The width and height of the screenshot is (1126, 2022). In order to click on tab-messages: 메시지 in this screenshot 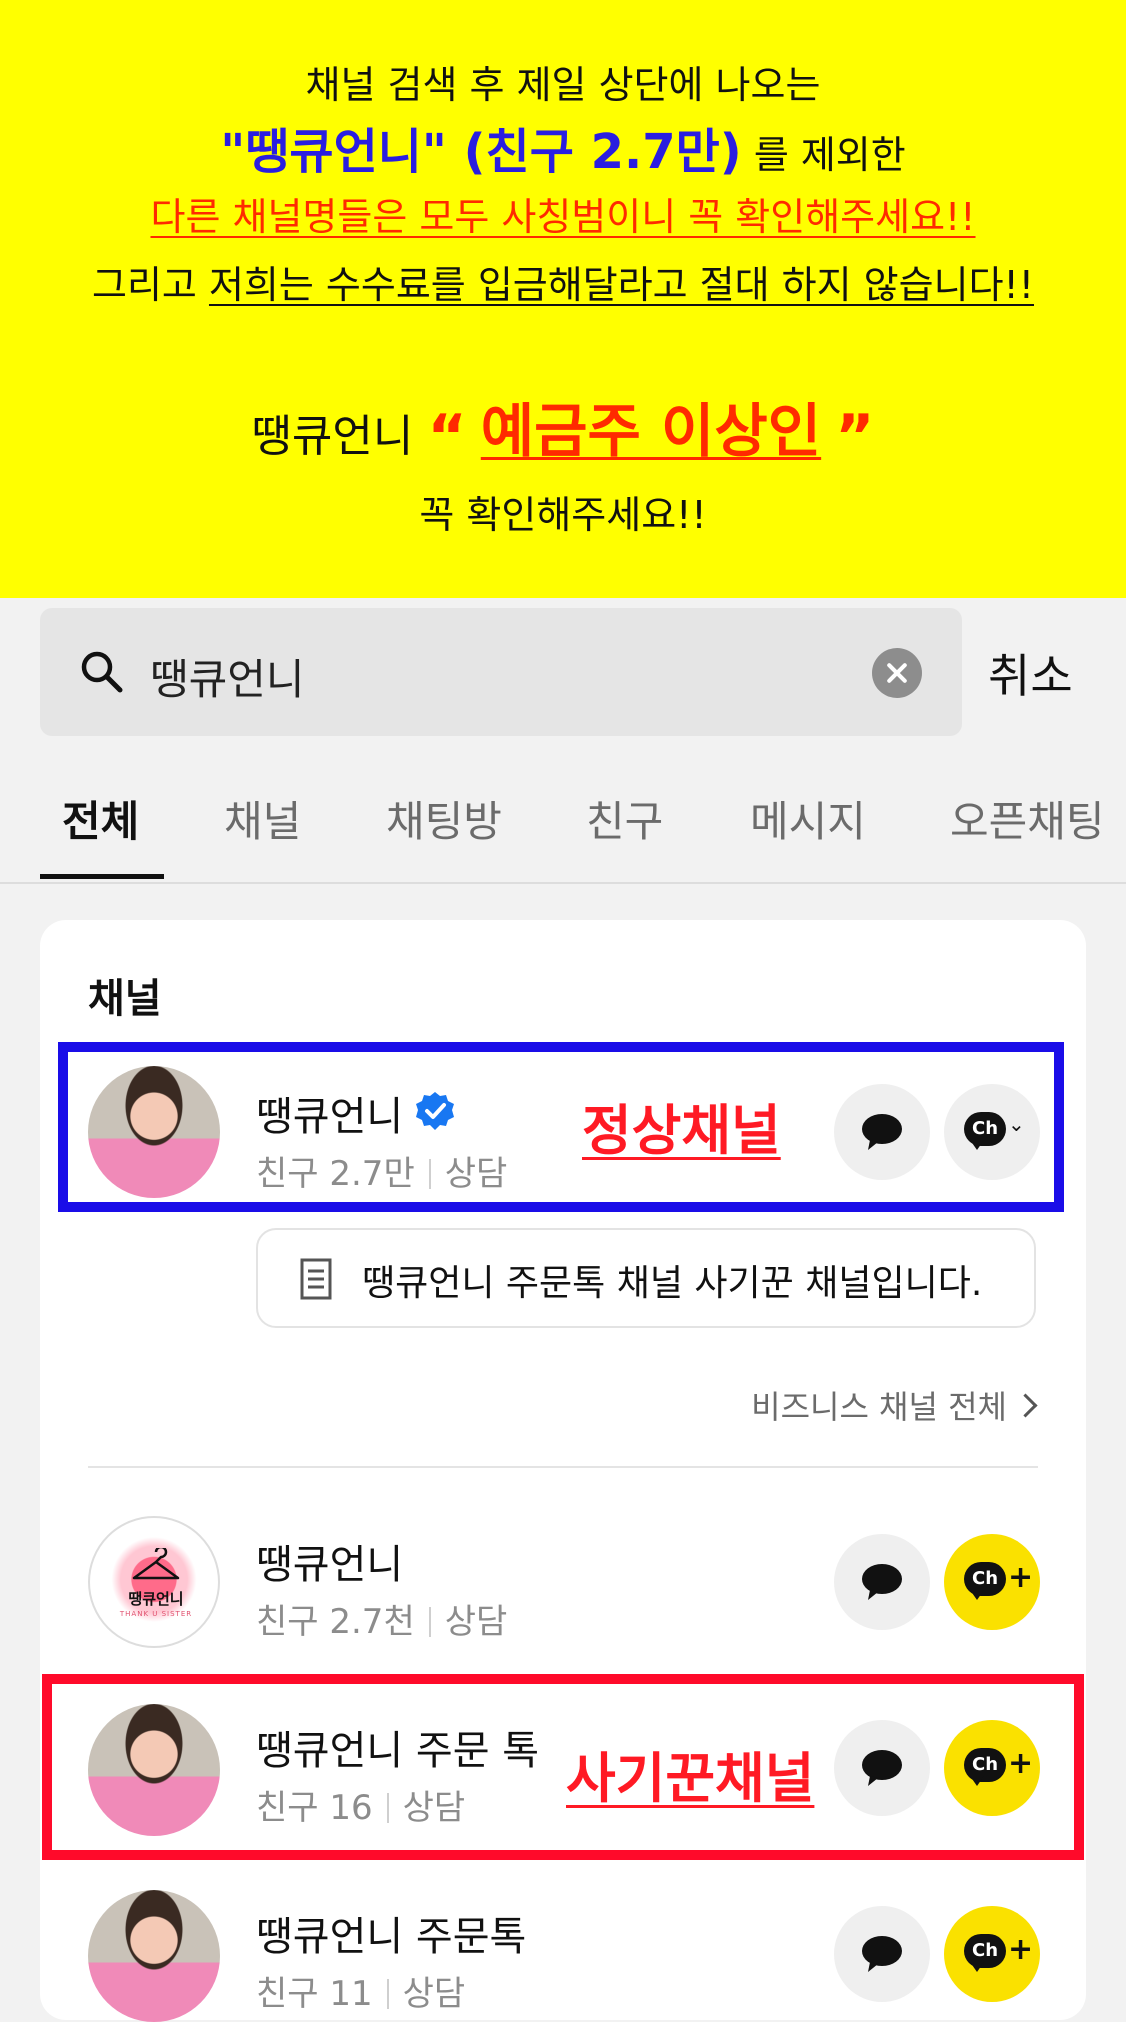, I will do `click(808, 818)`.